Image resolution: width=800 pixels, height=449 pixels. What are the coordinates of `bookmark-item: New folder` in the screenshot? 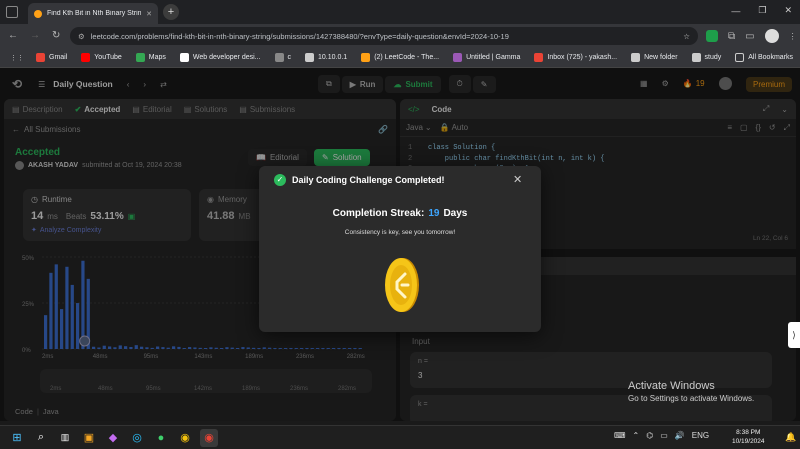 It's located at (654, 57).